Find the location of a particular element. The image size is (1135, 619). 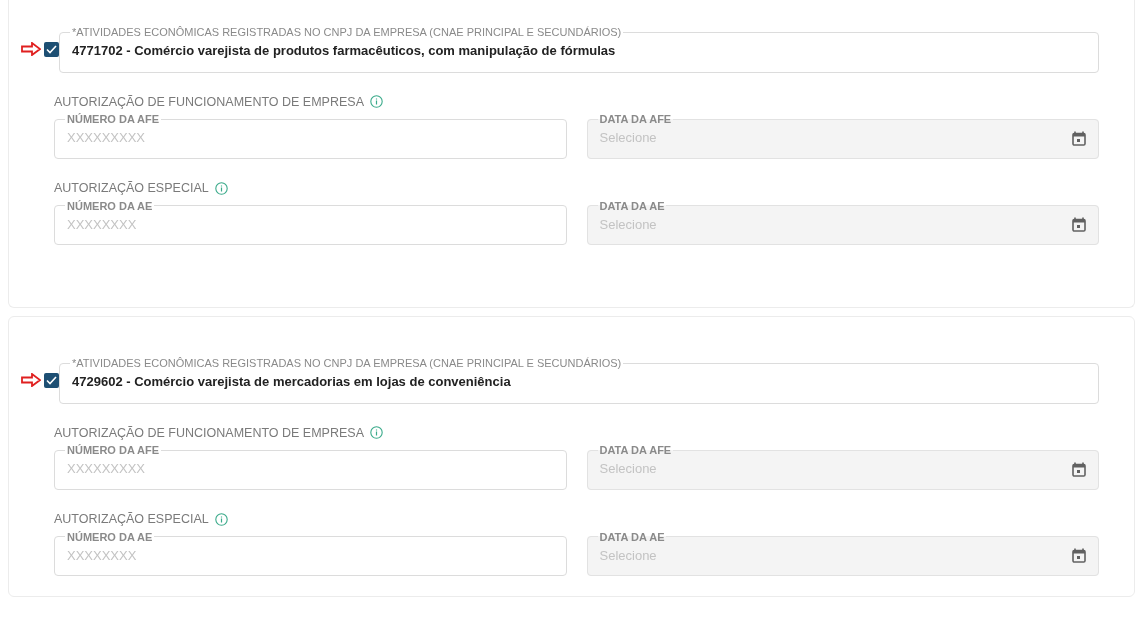

activity-value: 4729602 - Comércio varejista de mercadorias em lojas de conveniência is located at coordinates (292, 382).